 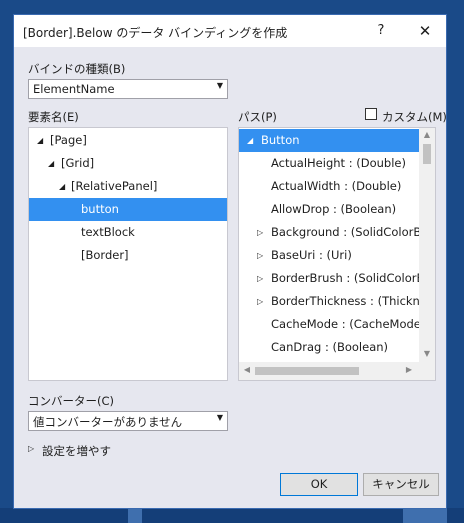 I want to click on path-item-label: ActualWidth : (Double), so click(x=336, y=186).